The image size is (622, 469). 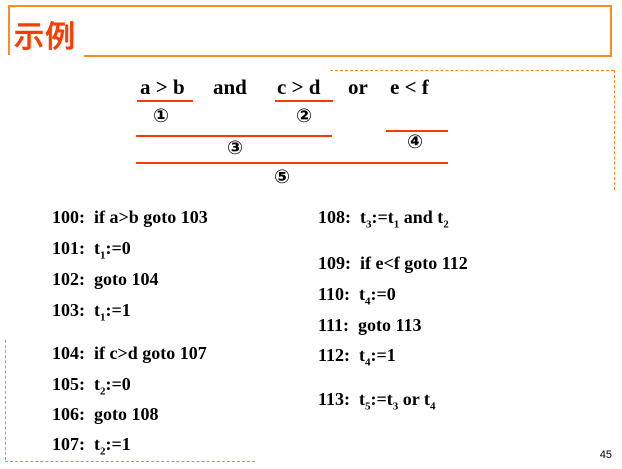 What do you see at coordinates (91, 385) in the screenshot?
I see `code-line: 105: t2:=0` at bounding box center [91, 385].